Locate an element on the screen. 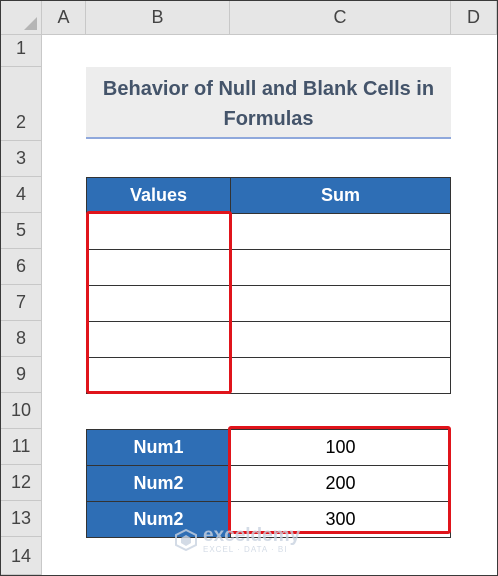  row-header-14: 14 is located at coordinates (21, 556).